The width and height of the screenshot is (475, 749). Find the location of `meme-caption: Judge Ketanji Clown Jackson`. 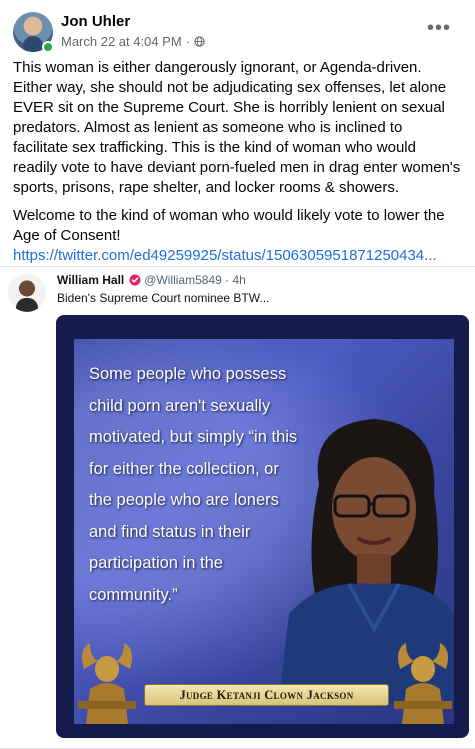

meme-caption: Judge Ketanji Clown Jackson is located at coordinates (266, 694).